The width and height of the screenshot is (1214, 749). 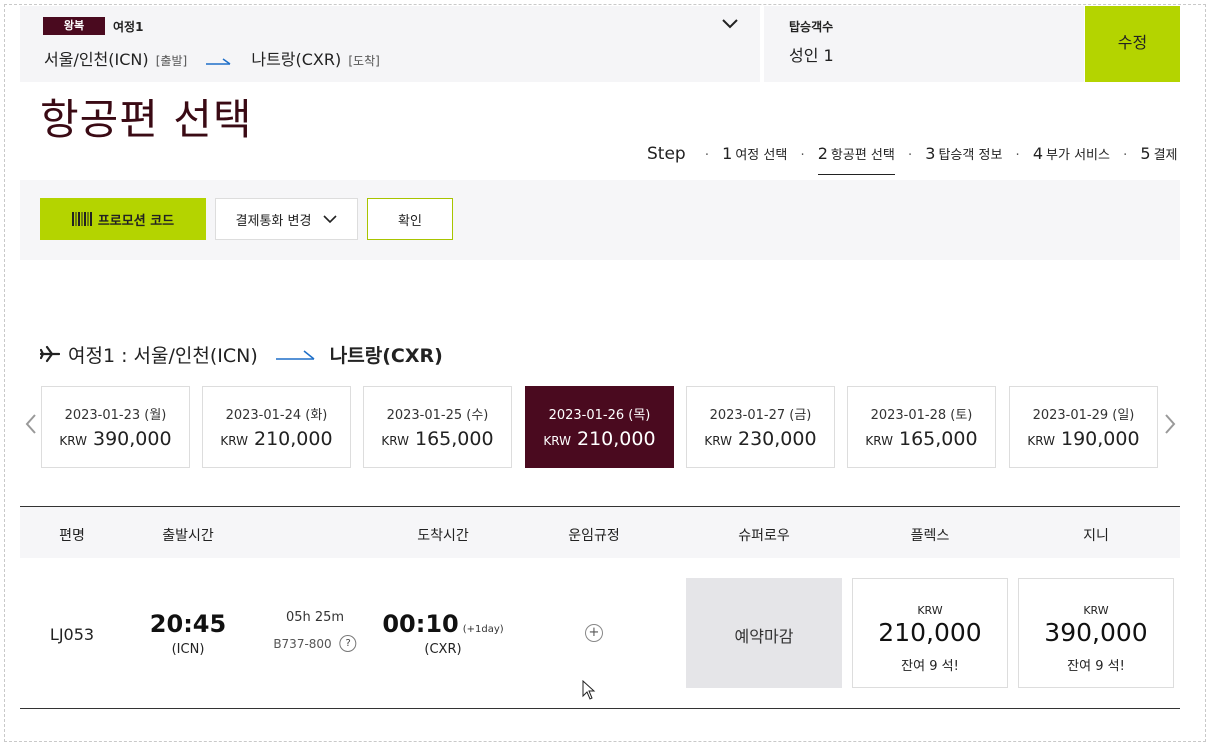 What do you see at coordinates (276, 415) in the screenshot?
I see `date-label: 2023-01-24 (화)` at bounding box center [276, 415].